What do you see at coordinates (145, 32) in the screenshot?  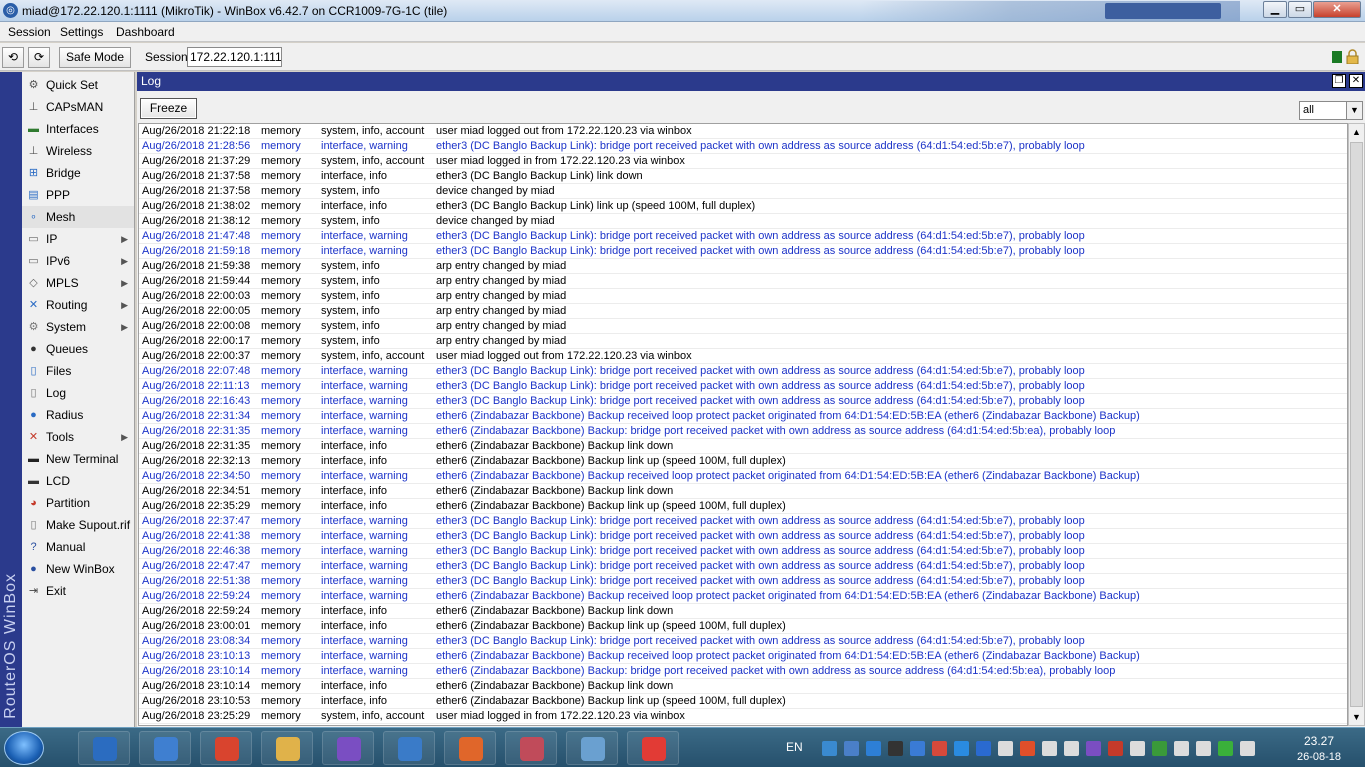 I see `menu-dashboard: Dashboard` at bounding box center [145, 32].